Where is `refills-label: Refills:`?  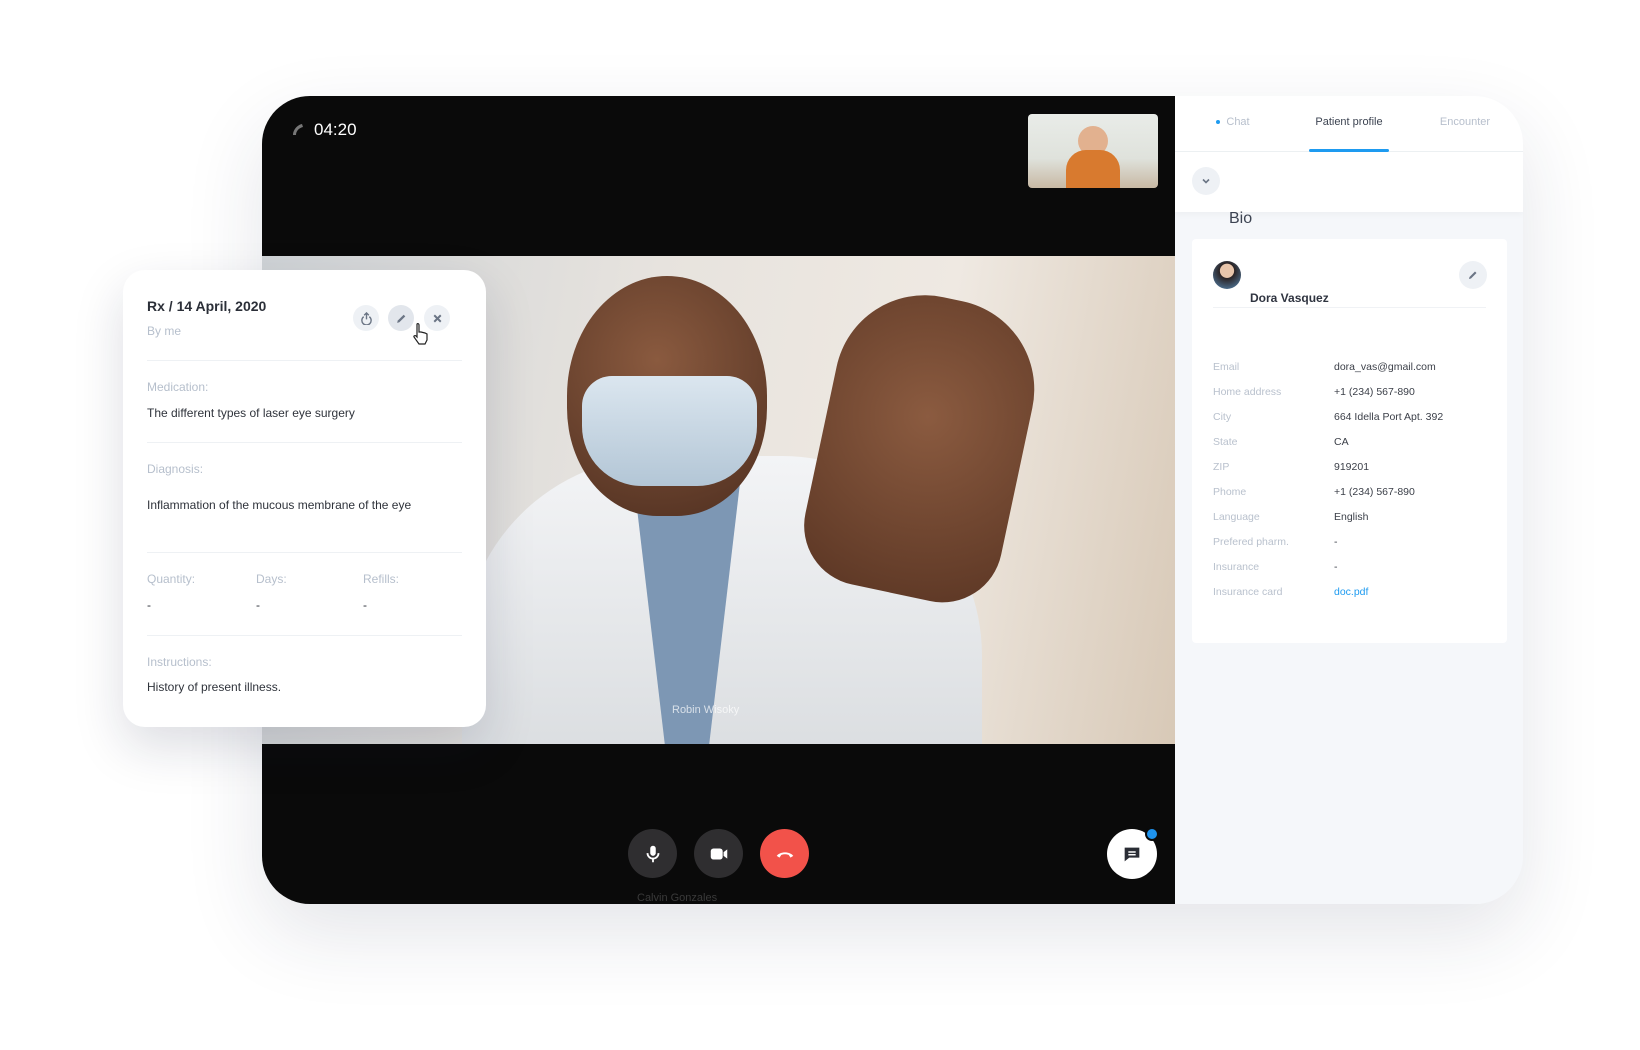 refills-label: Refills: is located at coordinates (381, 579).